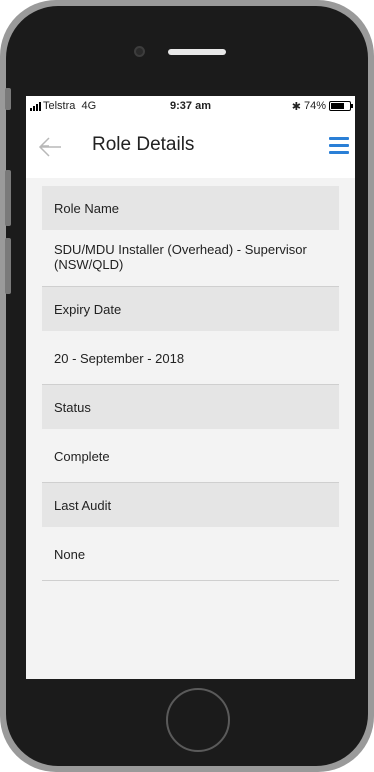  What do you see at coordinates (314, 106) in the screenshot?
I see `battery-percent: 74%` at bounding box center [314, 106].